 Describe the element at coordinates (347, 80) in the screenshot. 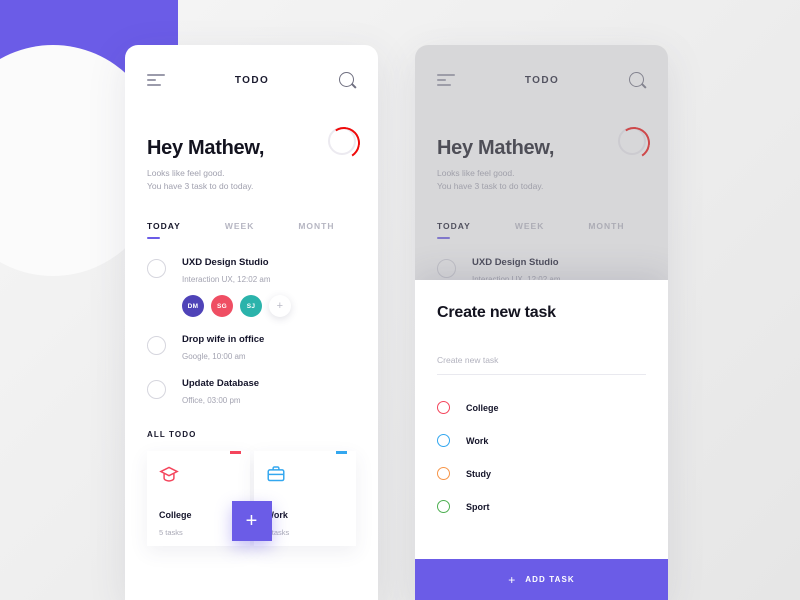

I see `search-icon` at that location.